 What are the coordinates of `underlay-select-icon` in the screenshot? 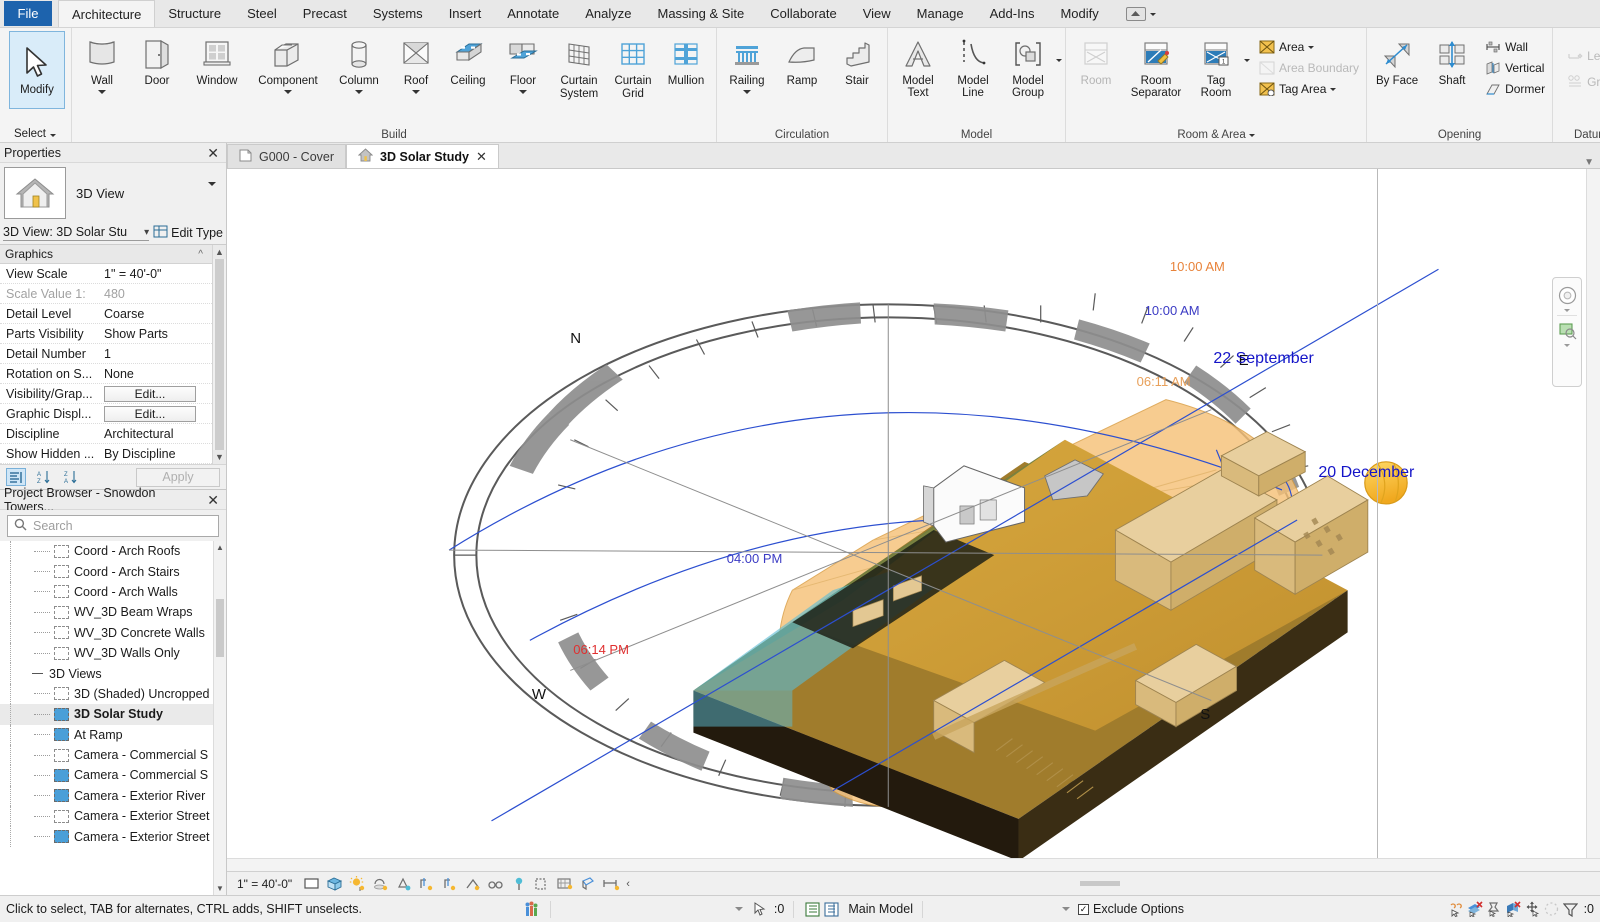 It's located at (1475, 909).